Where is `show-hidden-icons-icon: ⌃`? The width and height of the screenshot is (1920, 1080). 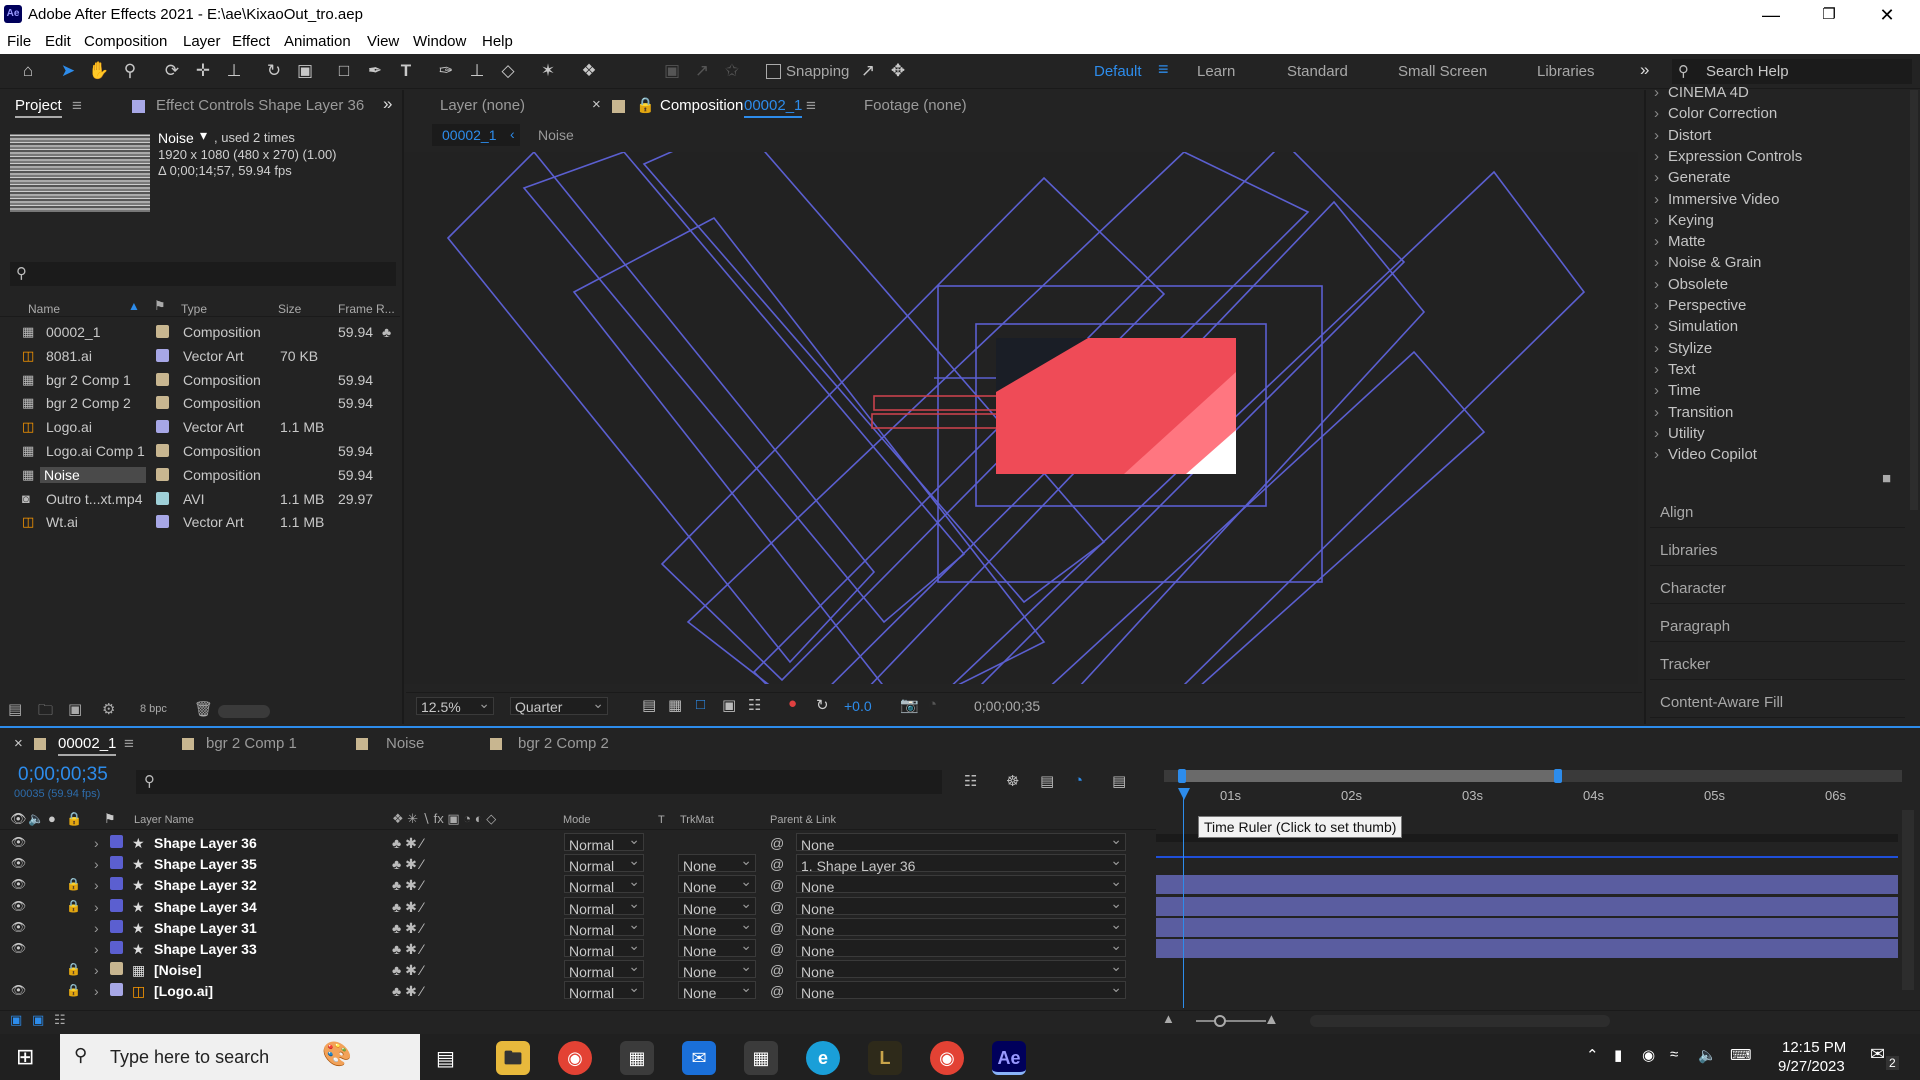 show-hidden-icons-icon: ⌃ is located at coordinates (1592, 1055).